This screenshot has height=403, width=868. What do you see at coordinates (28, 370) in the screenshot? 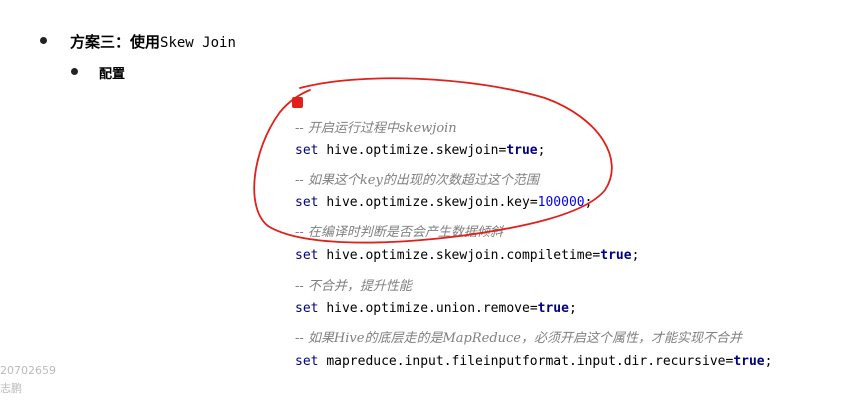
I see `watermark-id: 20702659` at bounding box center [28, 370].